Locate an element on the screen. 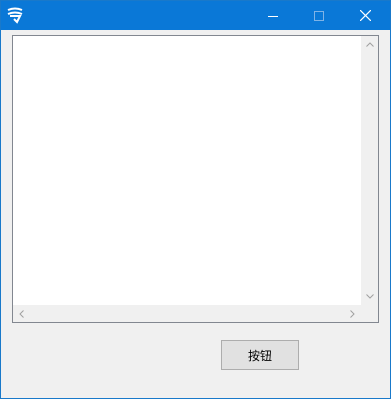  scroll-up-button is located at coordinates (369, 44).